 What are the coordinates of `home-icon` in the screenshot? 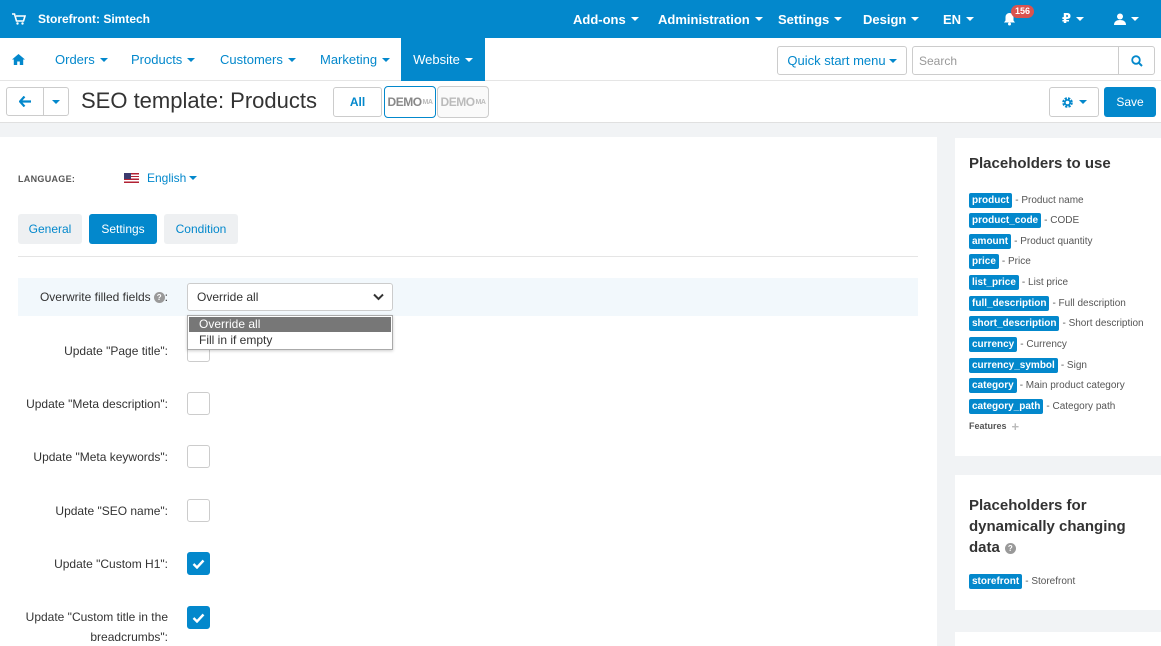 It's located at (18, 59).